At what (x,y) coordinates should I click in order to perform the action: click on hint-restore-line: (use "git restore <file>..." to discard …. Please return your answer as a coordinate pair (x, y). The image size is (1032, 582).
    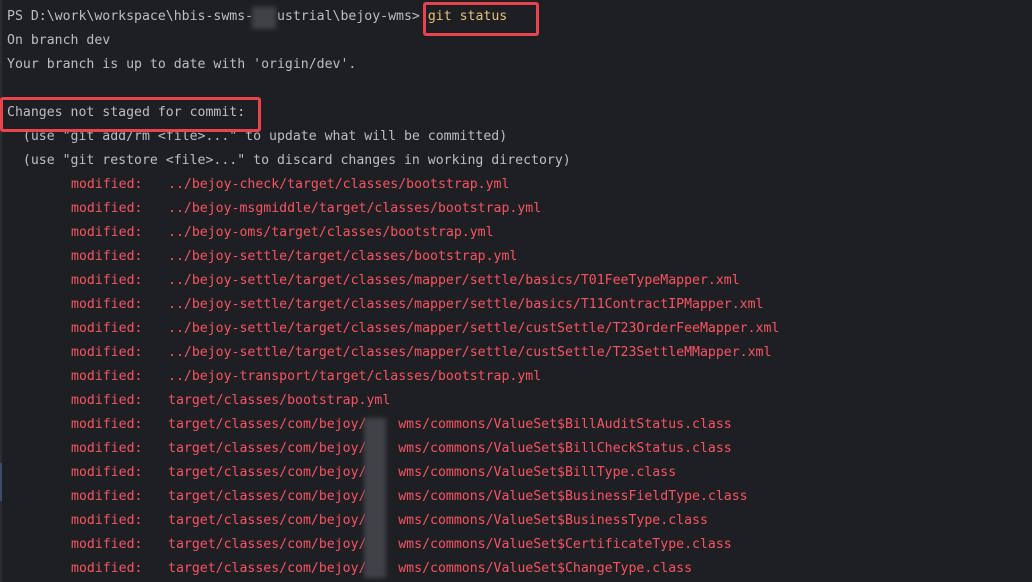
    Looking at the image, I should click on (289, 160).